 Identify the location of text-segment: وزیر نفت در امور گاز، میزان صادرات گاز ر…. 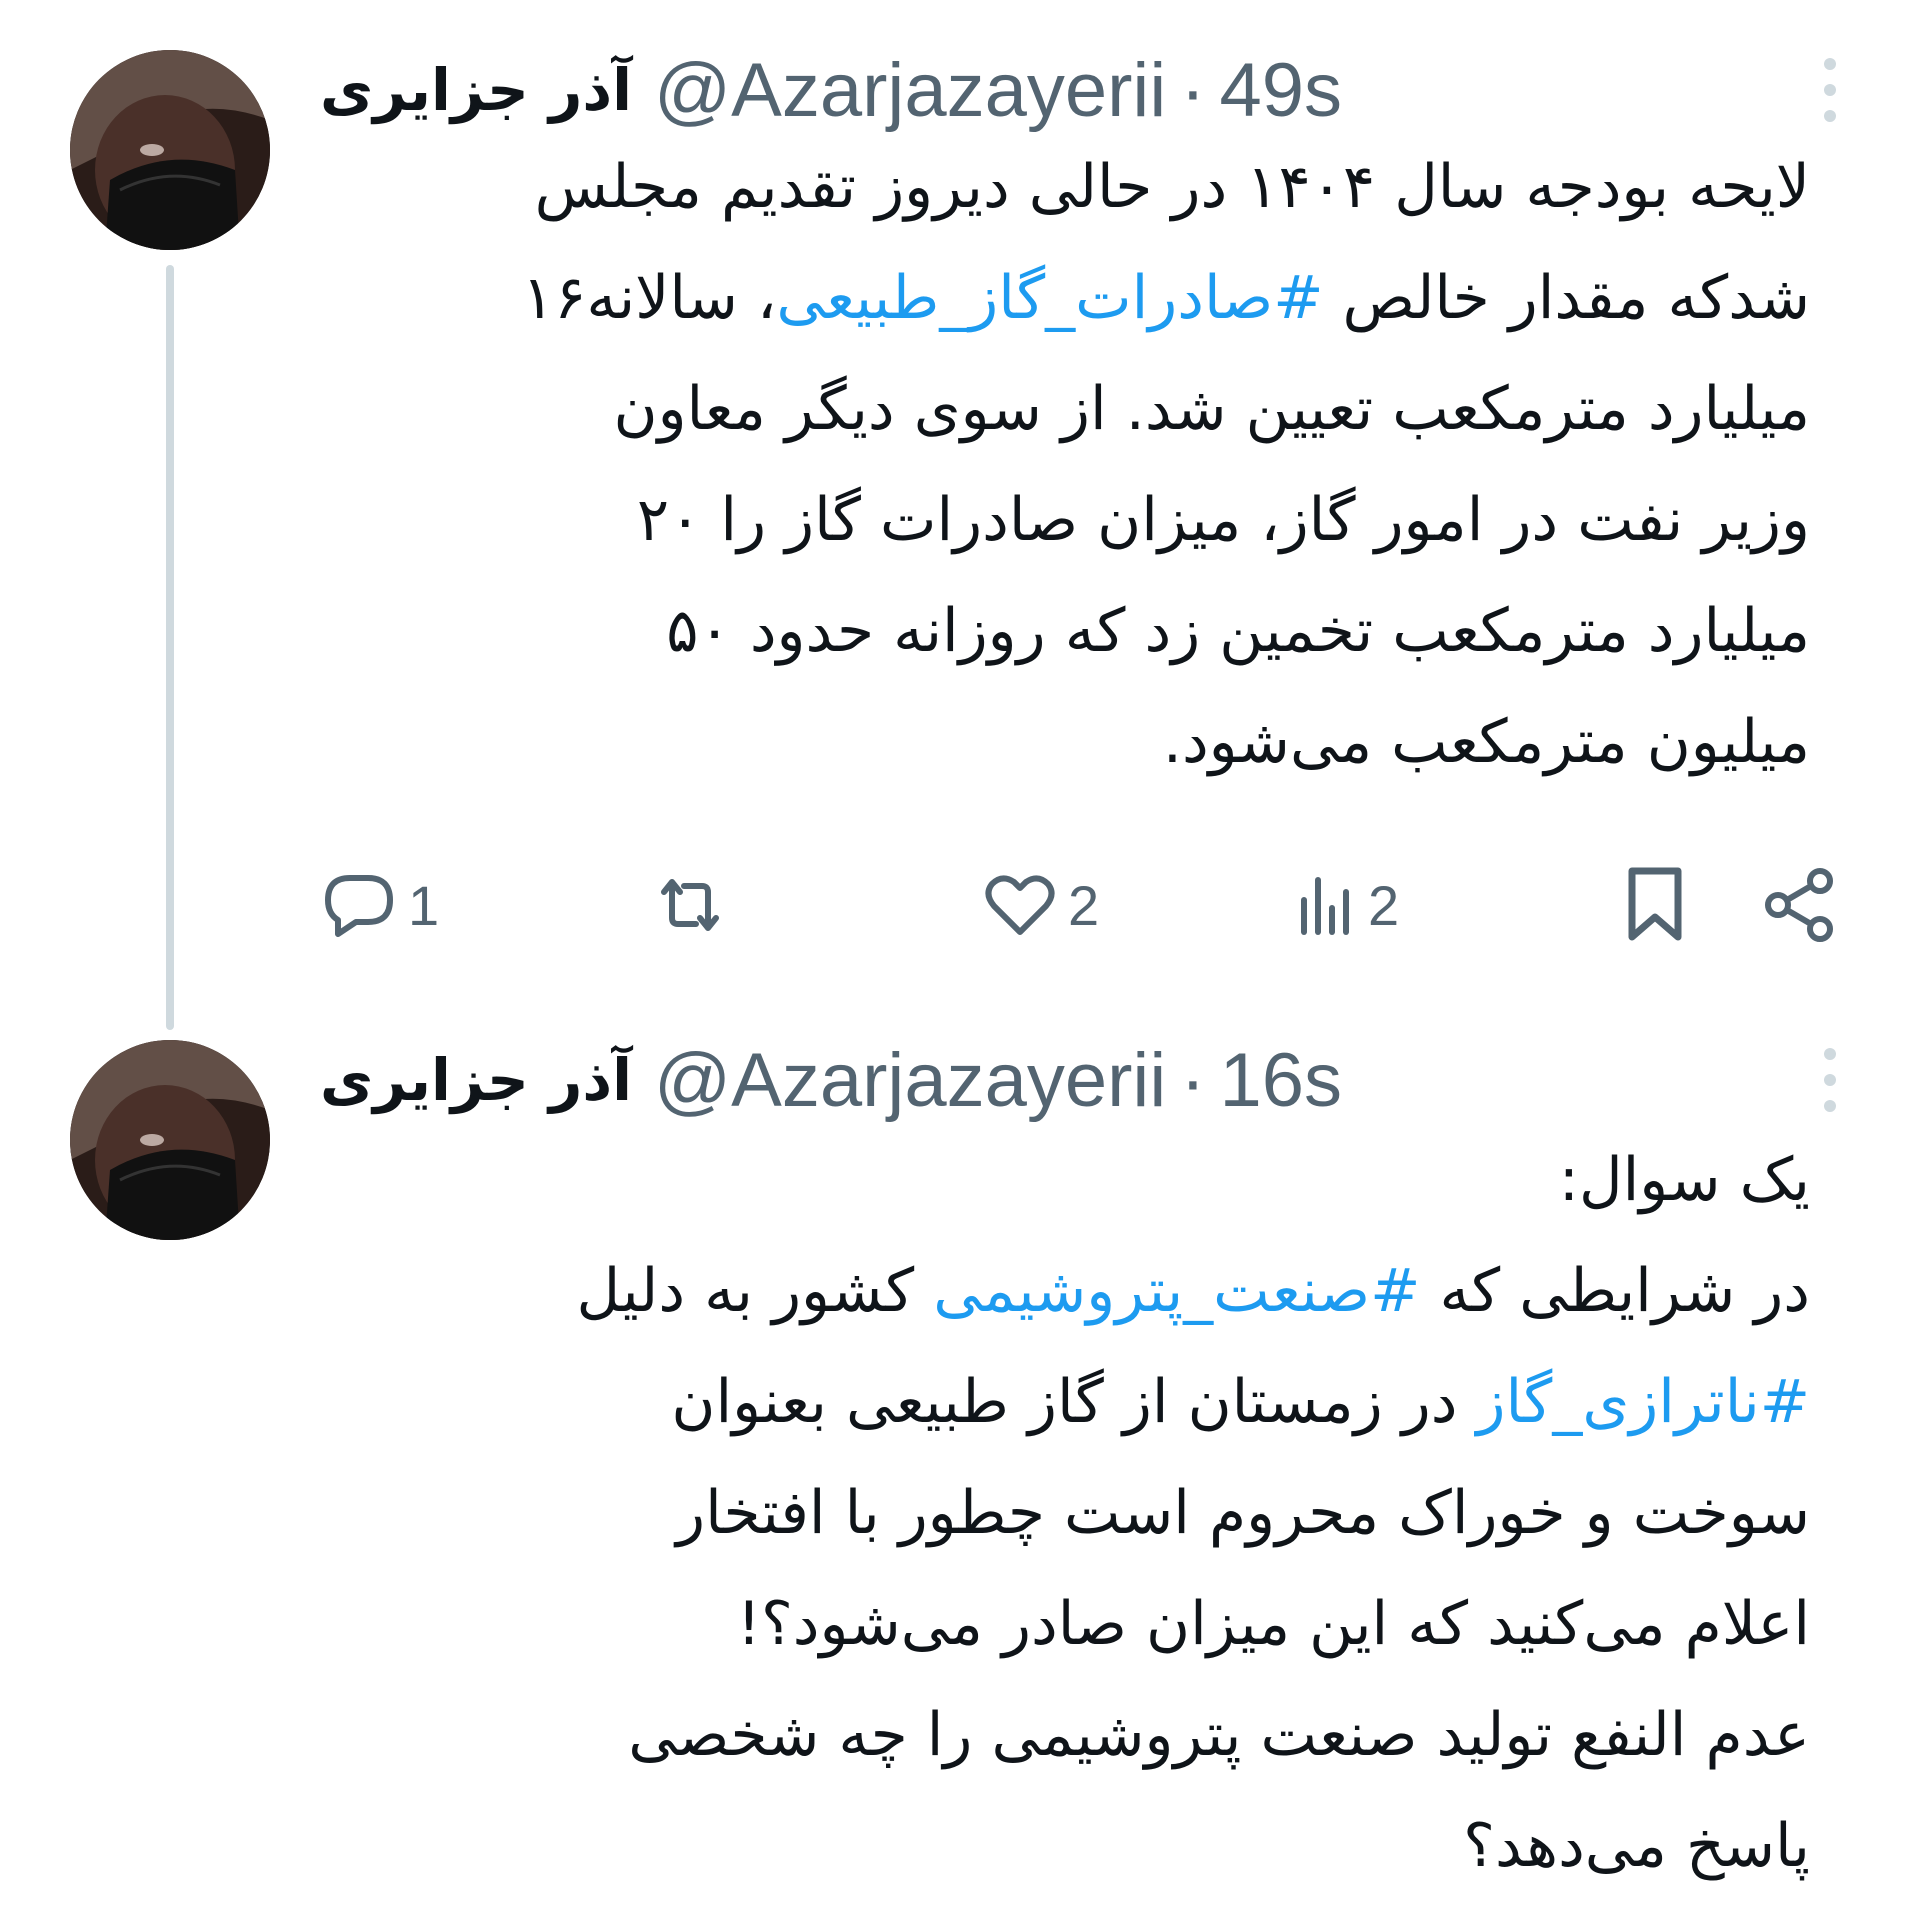
(1223, 520).